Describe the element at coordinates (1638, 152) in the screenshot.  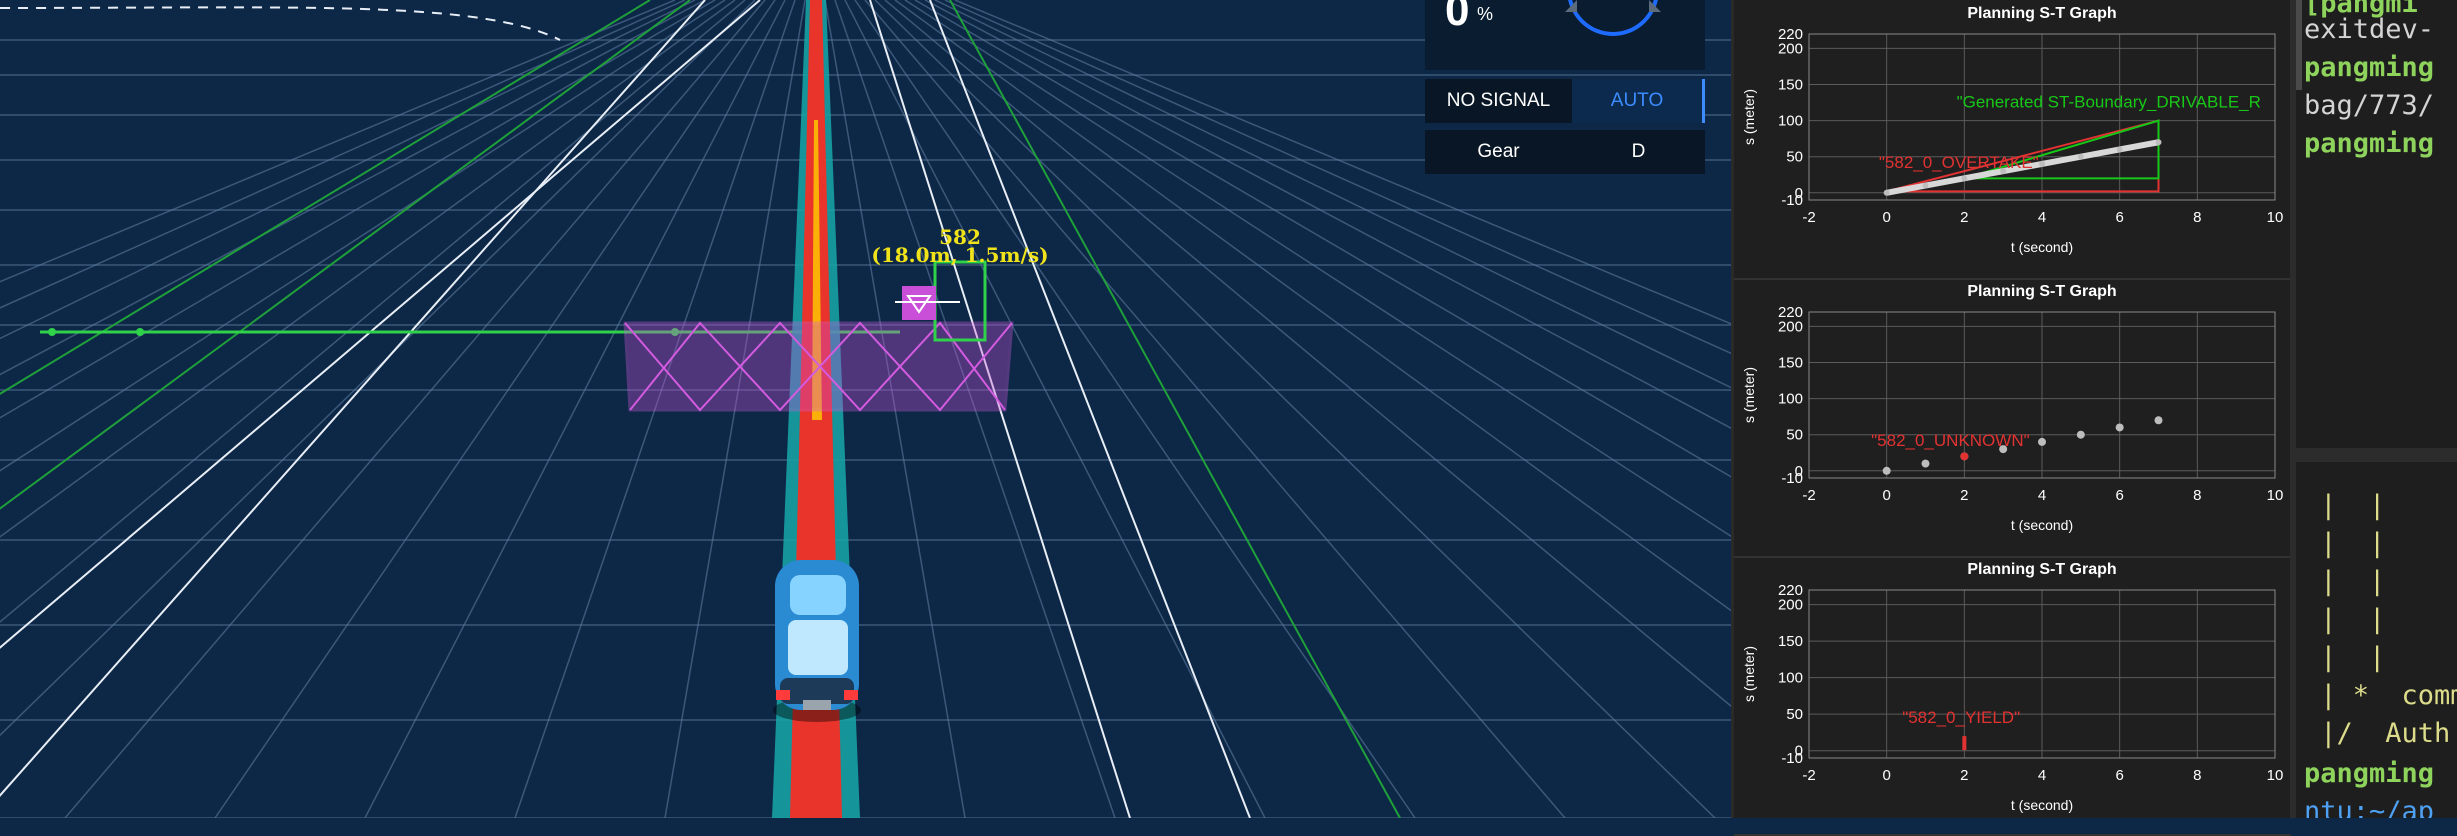
I see `gear-value: D` at that location.